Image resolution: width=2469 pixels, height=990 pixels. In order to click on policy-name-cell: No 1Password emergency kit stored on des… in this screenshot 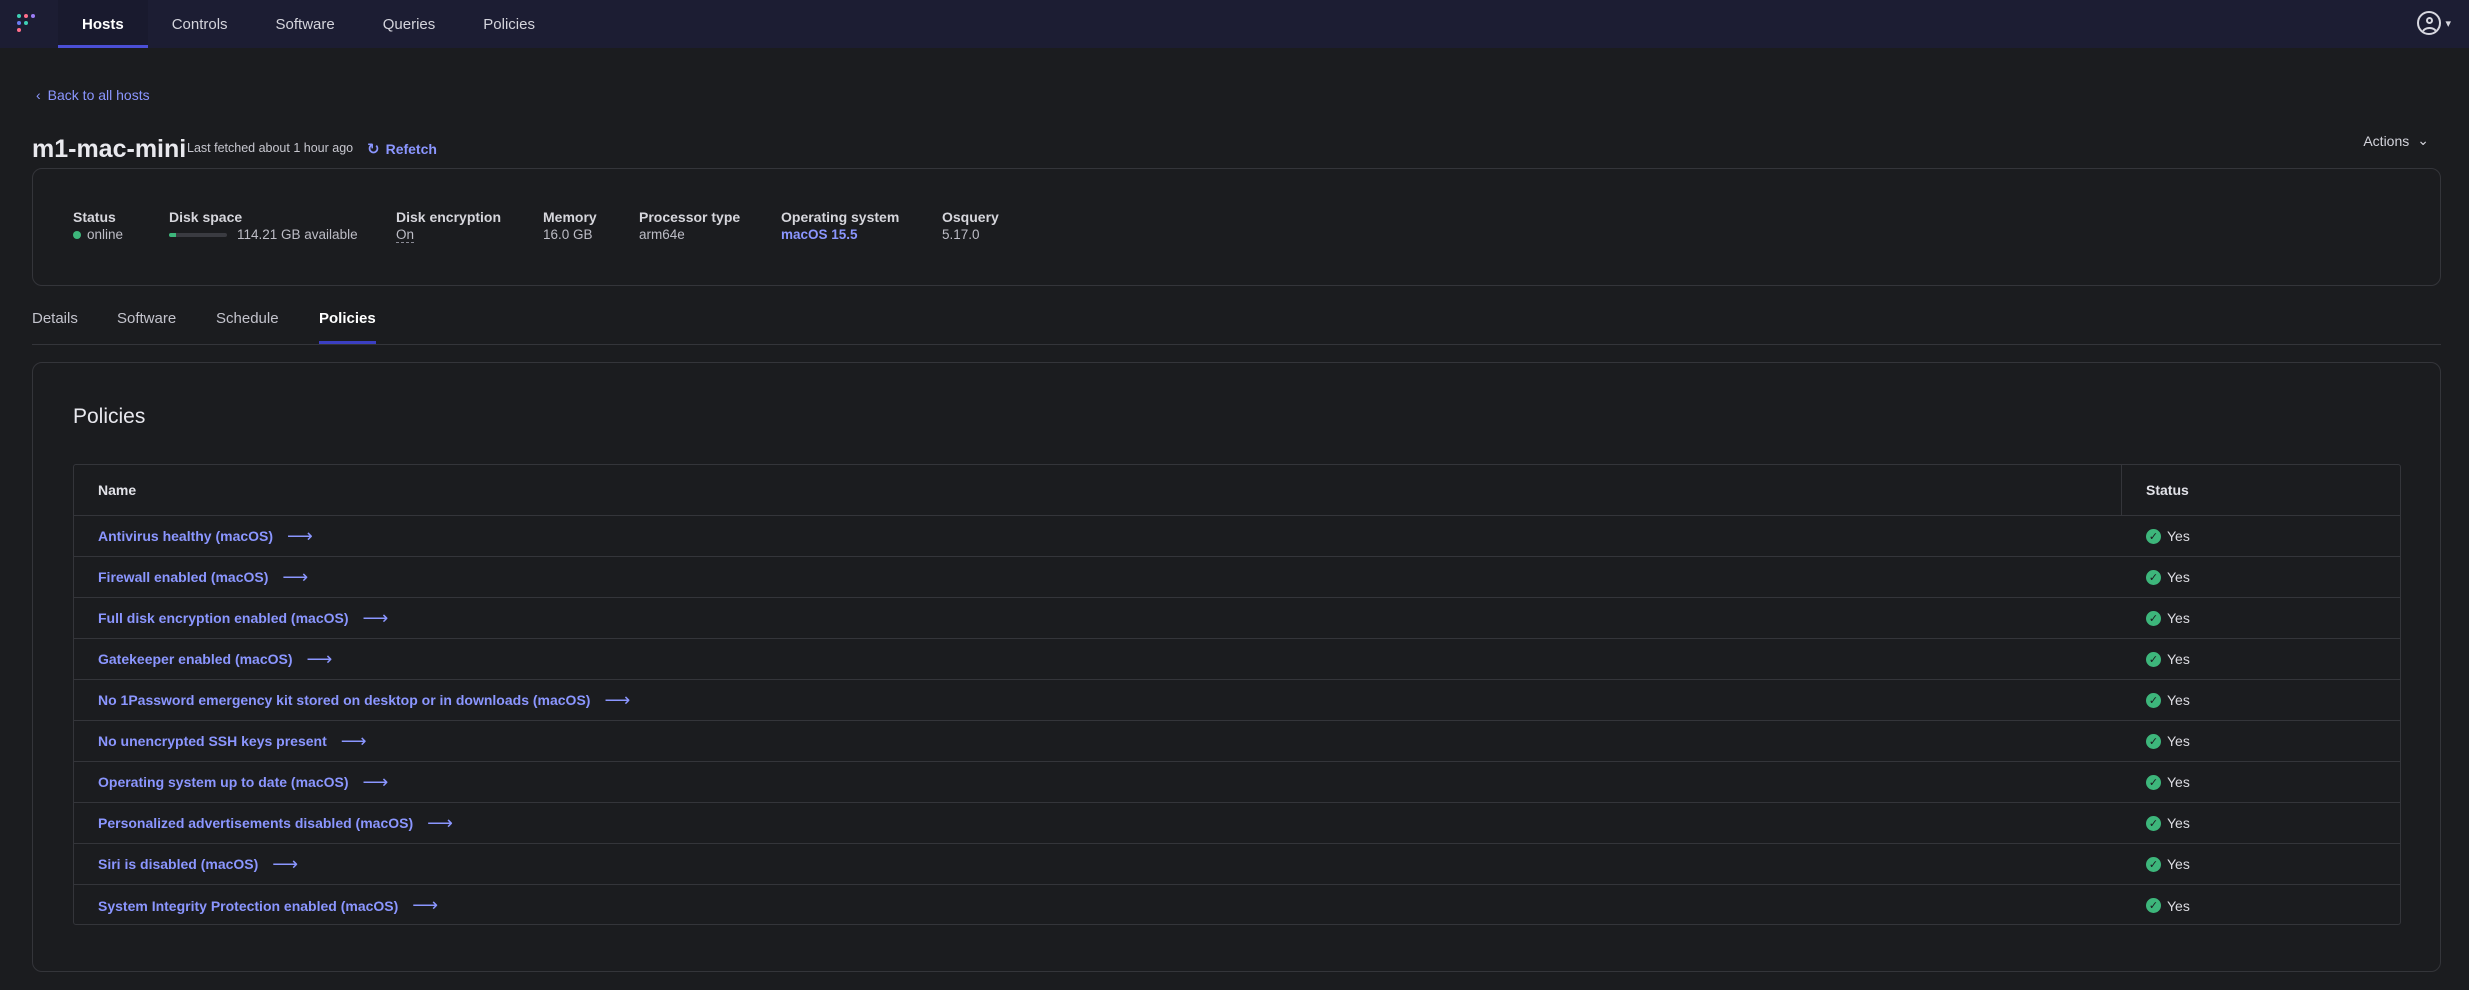, I will do `click(1098, 700)`.